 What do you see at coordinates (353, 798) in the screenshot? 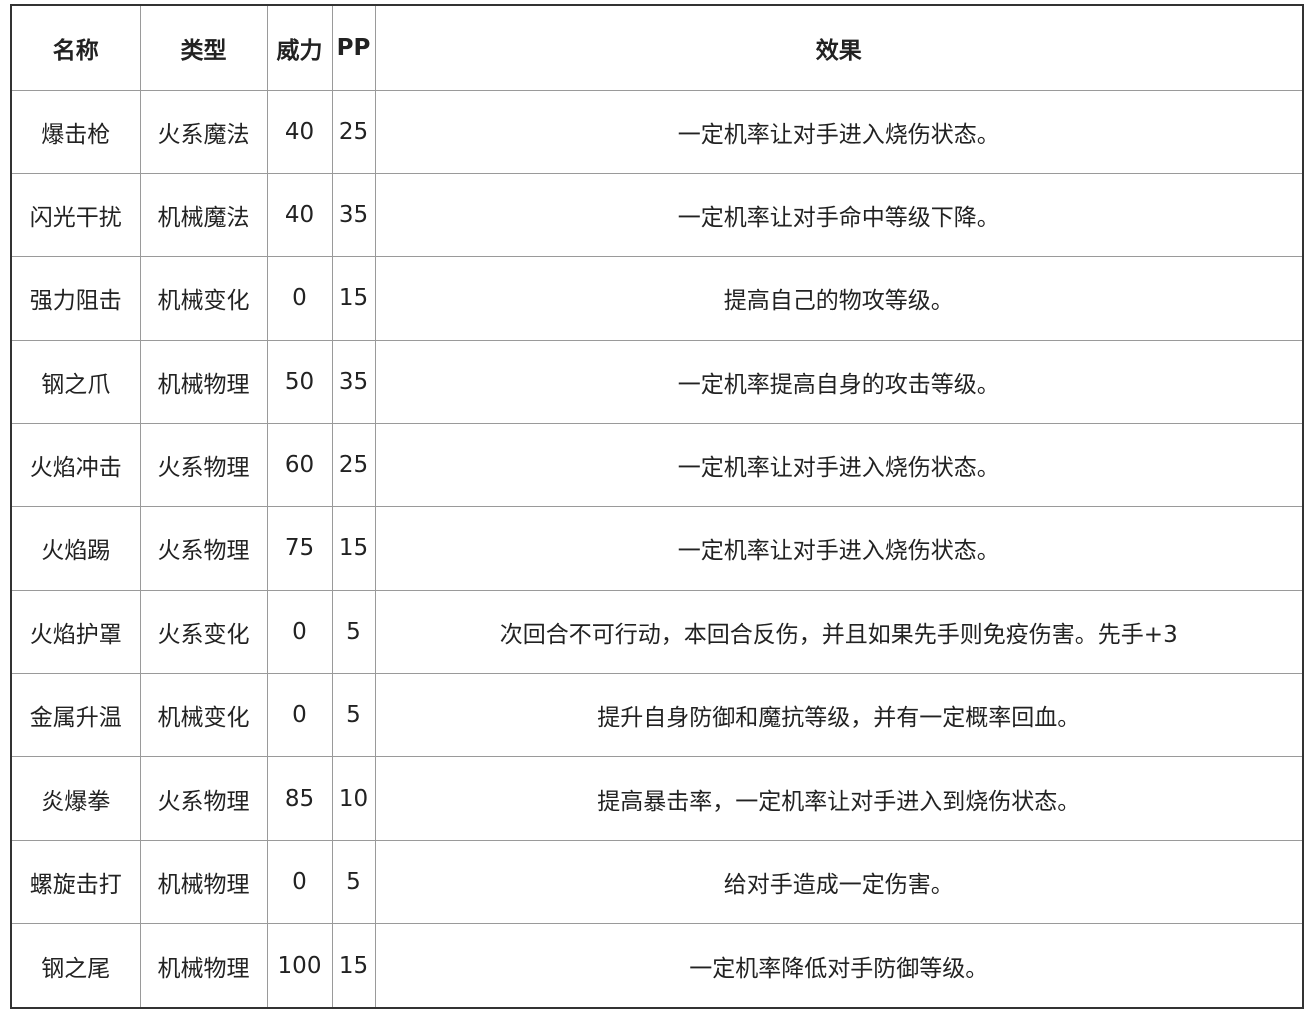
I see `cell-pp: 10` at bounding box center [353, 798].